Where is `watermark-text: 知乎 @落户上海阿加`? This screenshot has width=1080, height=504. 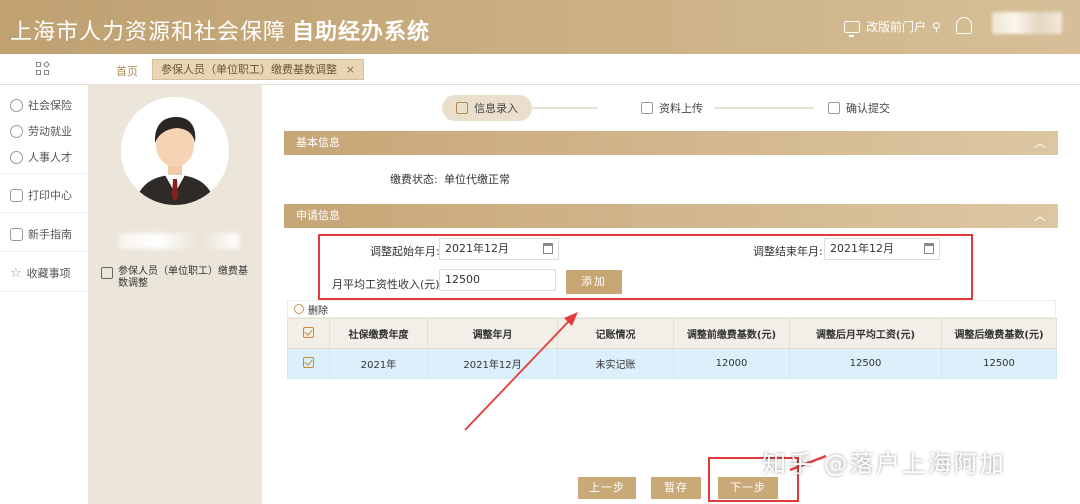 watermark-text: 知乎 @落户上海阿加 is located at coordinates (884, 464).